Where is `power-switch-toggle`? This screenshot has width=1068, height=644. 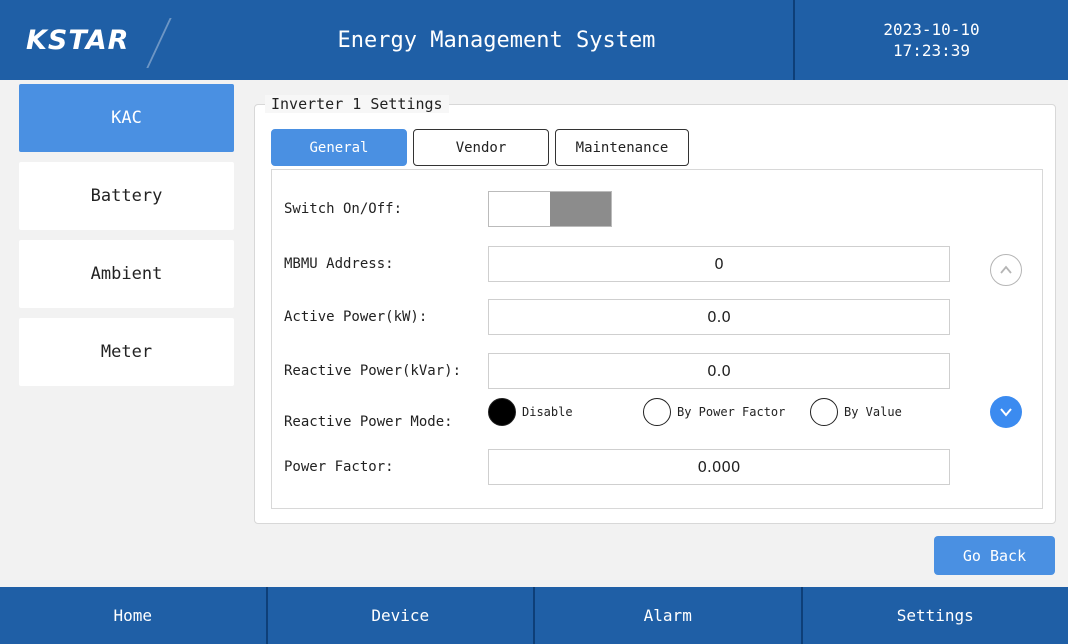 power-switch-toggle is located at coordinates (550, 209).